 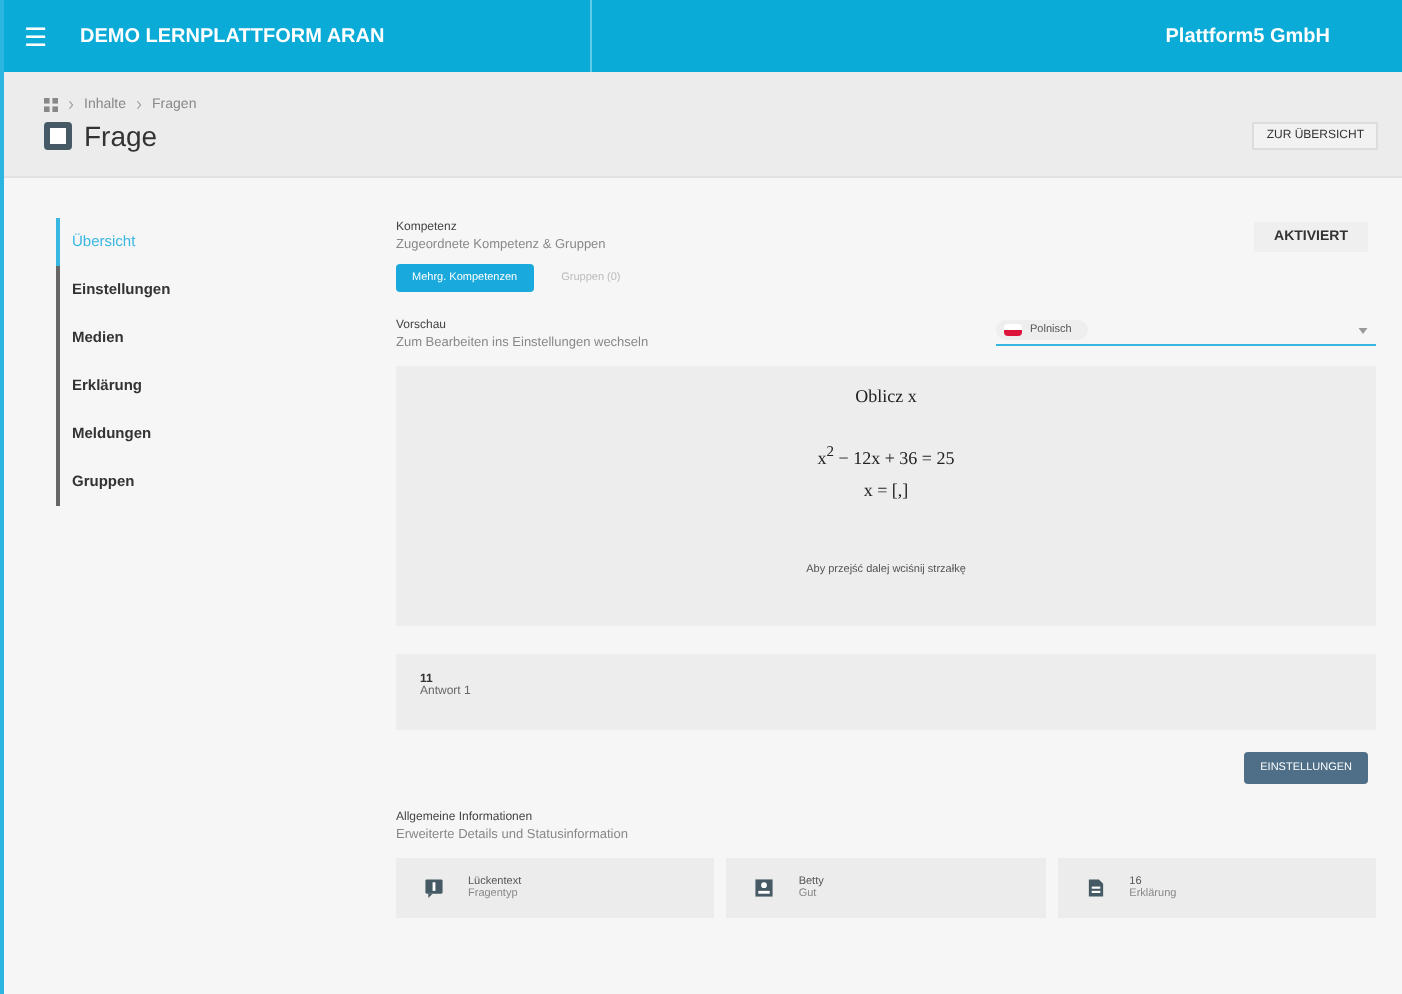 I want to click on person-card-icon, so click(x=764, y=888).